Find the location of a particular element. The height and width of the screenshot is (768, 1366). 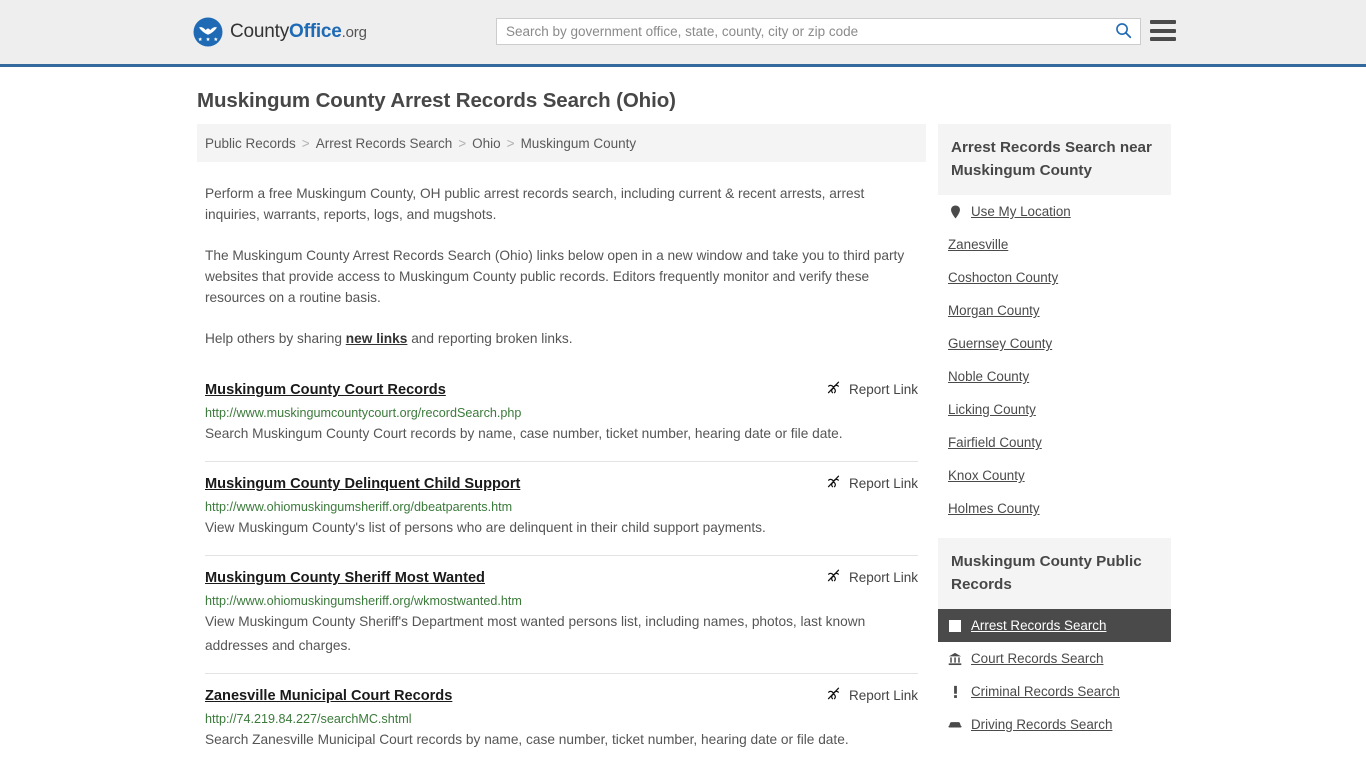

list-item: Guernsey County is located at coordinates (1054, 343).